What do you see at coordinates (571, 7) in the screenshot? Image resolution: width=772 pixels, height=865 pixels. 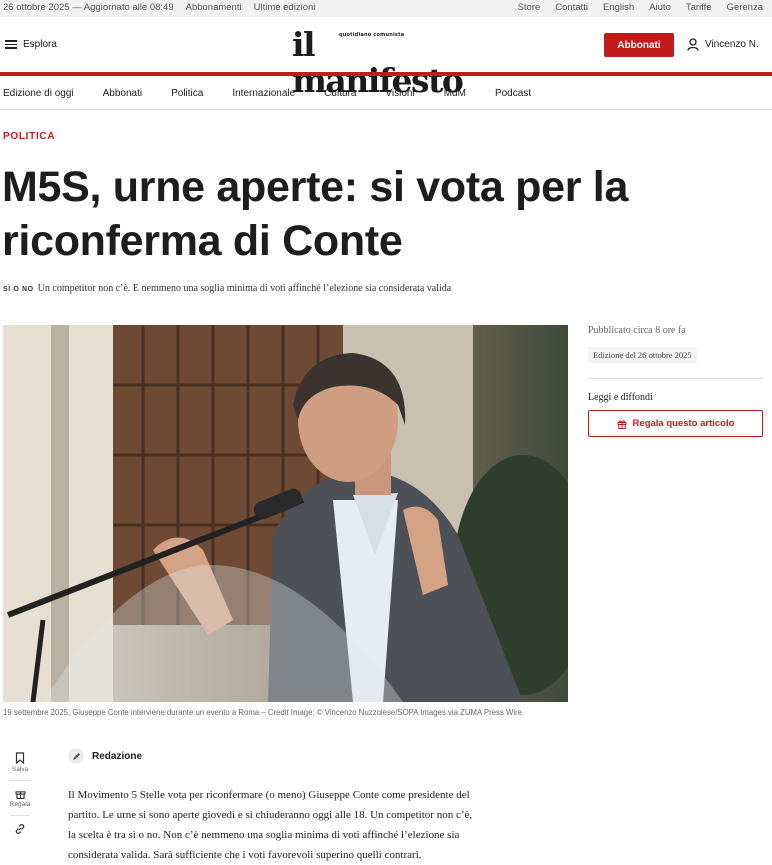 I see `link-contatti: Contatti` at bounding box center [571, 7].